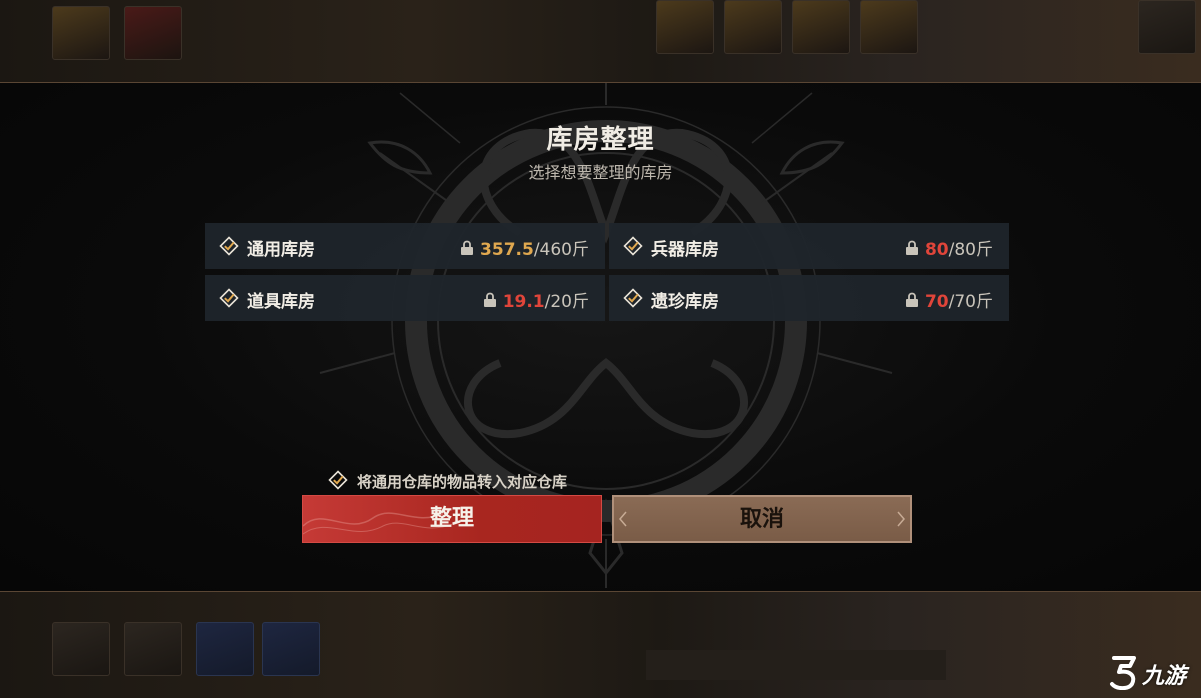 The image size is (1201, 698). Describe the element at coordinates (462, 482) in the screenshot. I see `transfer-option-label: 将通用仓库的物品转入对应仓库` at that location.